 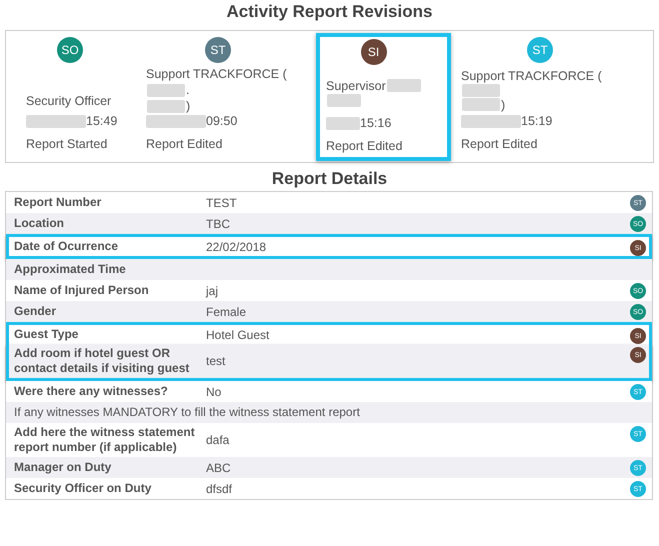 I want to click on field-label: Gender, so click(x=36, y=311).